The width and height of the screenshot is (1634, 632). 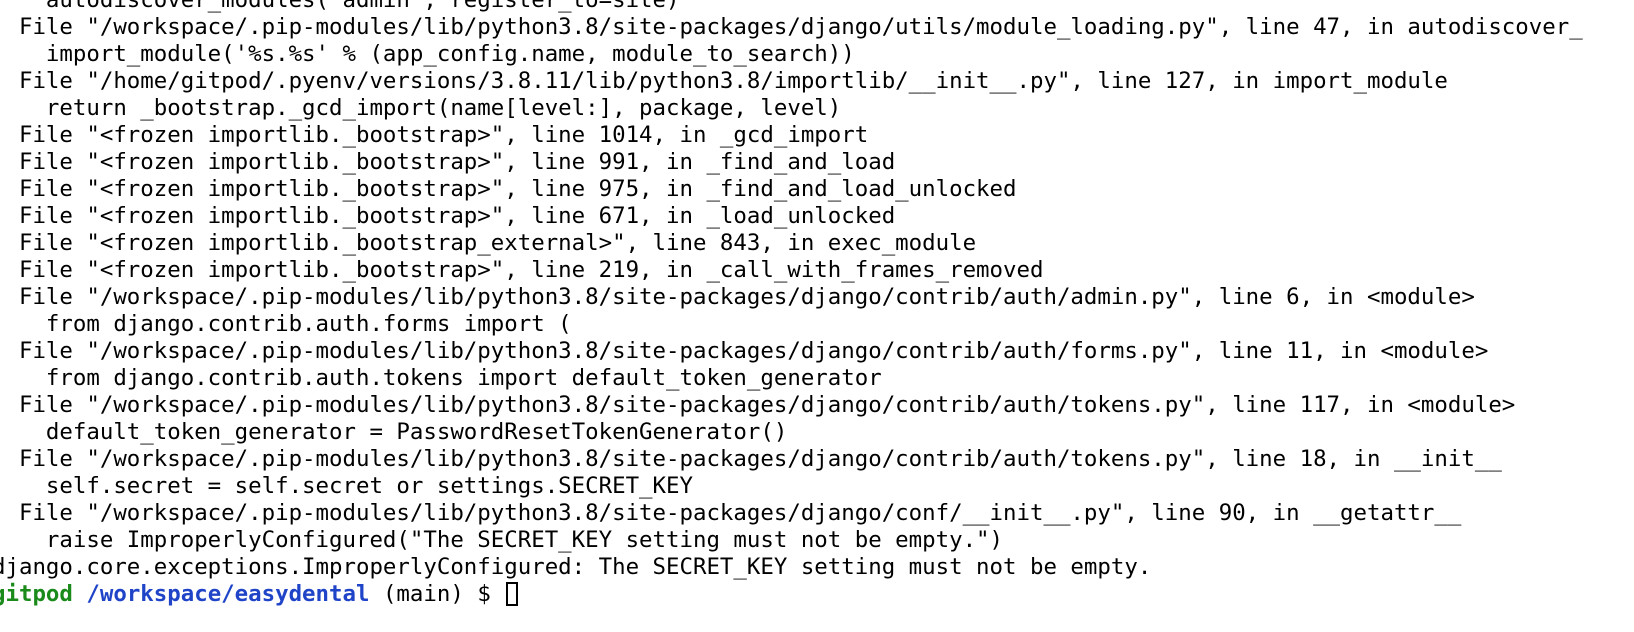 I want to click on prompt-user: gitpod, so click(x=36, y=594).